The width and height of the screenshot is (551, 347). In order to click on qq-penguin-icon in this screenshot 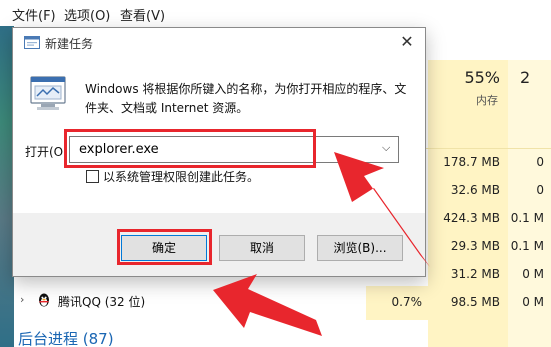, I will do `click(44, 300)`.